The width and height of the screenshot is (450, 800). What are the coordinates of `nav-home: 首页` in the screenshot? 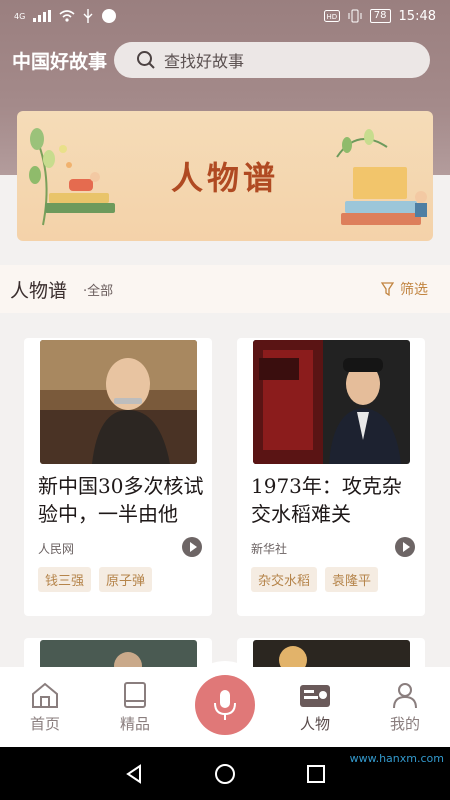 It's located at (45, 707).